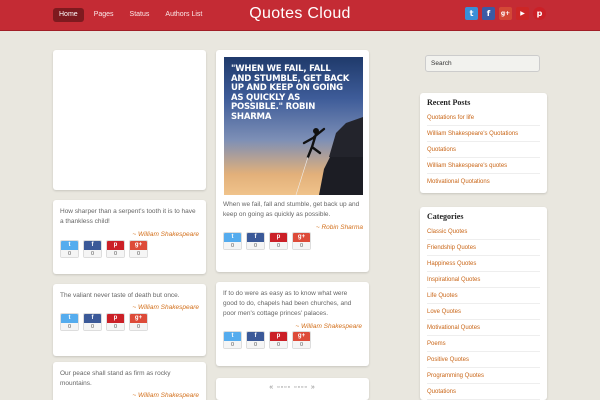 This screenshot has width=600, height=400. I want to click on pagination-card: « ▫▫▫▫ ▫▫▫▫ », so click(292, 389).